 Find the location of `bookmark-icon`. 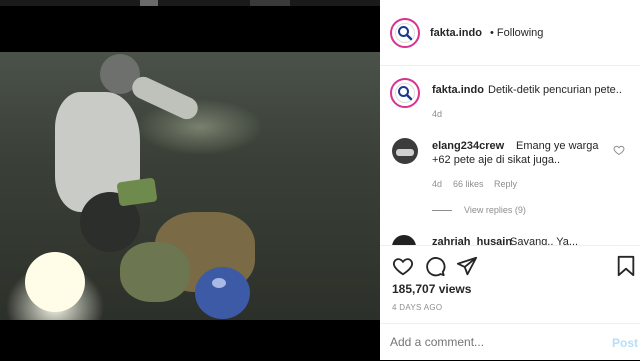

bookmark-icon is located at coordinates (626, 266).